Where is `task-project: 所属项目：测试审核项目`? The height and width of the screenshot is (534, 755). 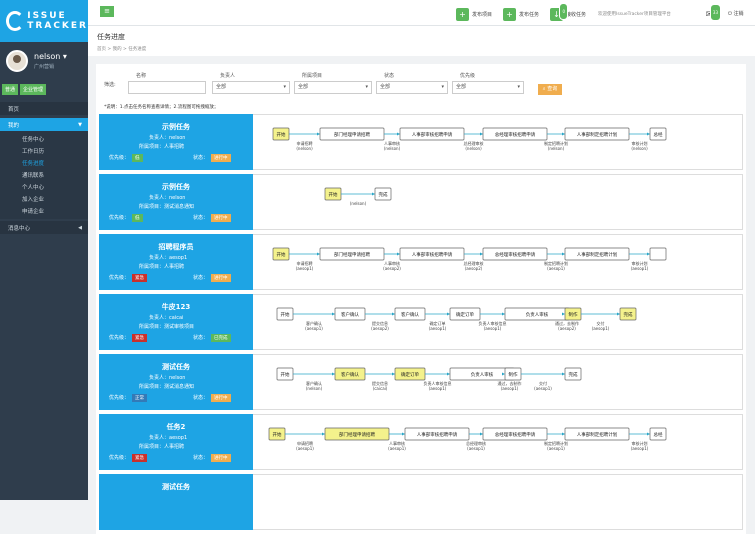 task-project: 所属项目：测试审核项目 is located at coordinates (167, 327).